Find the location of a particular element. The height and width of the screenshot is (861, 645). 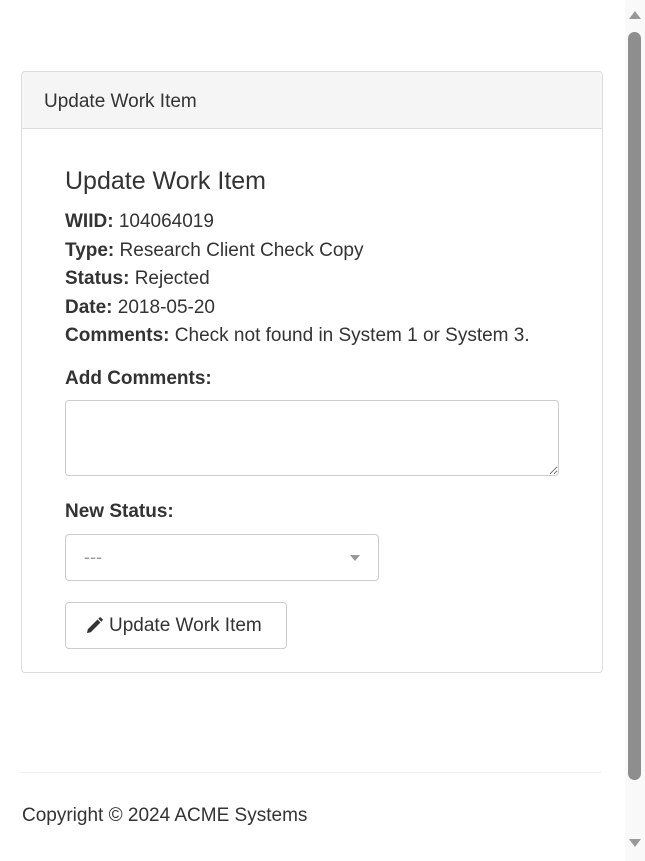

scroll-thumb is located at coordinates (634, 406).